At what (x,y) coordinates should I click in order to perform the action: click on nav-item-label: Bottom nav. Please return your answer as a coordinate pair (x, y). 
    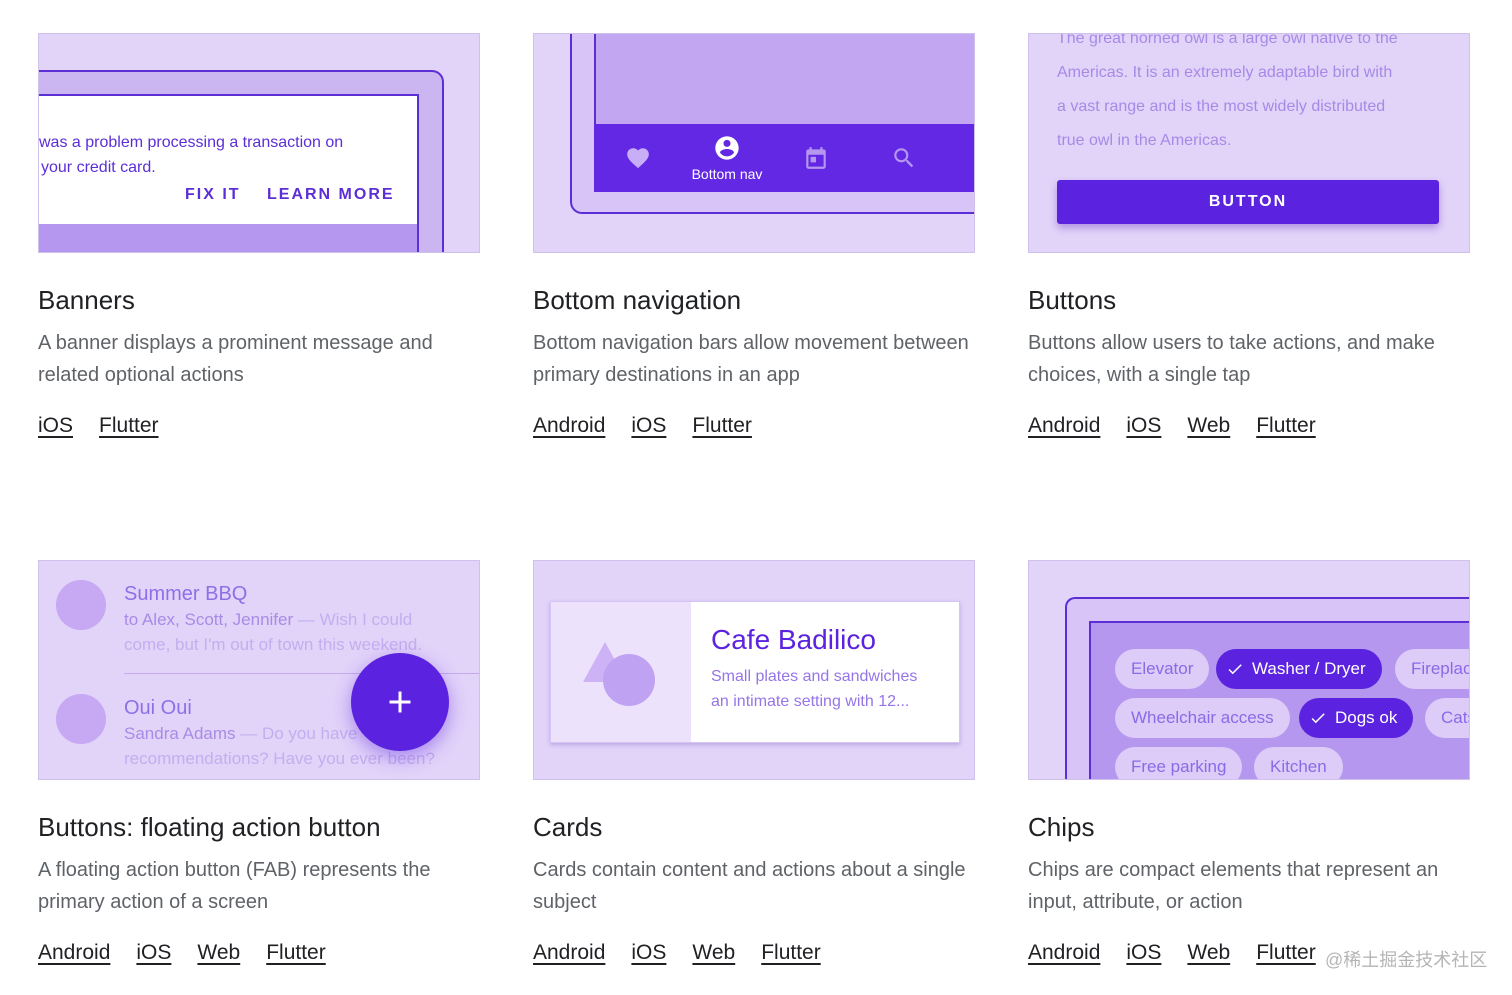
    Looking at the image, I should click on (727, 174).